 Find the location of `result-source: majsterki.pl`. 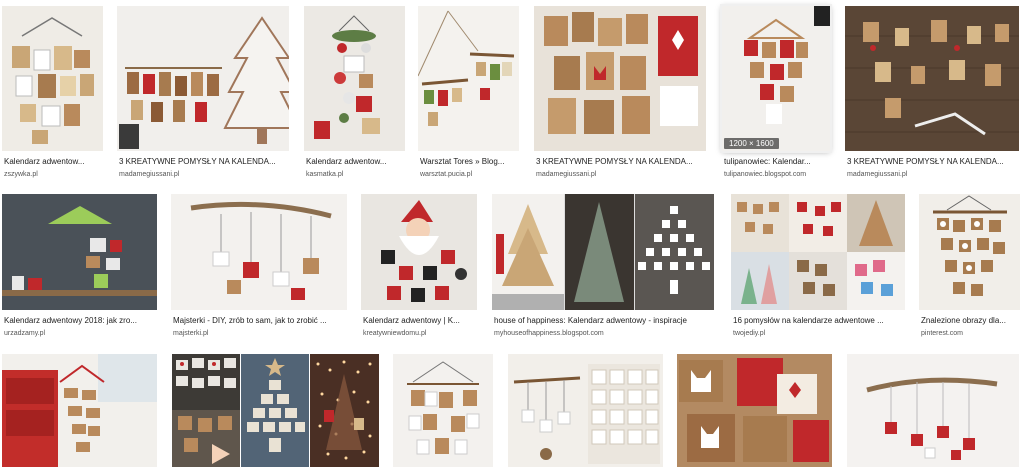

result-source: majsterki.pl is located at coordinates (260, 334).